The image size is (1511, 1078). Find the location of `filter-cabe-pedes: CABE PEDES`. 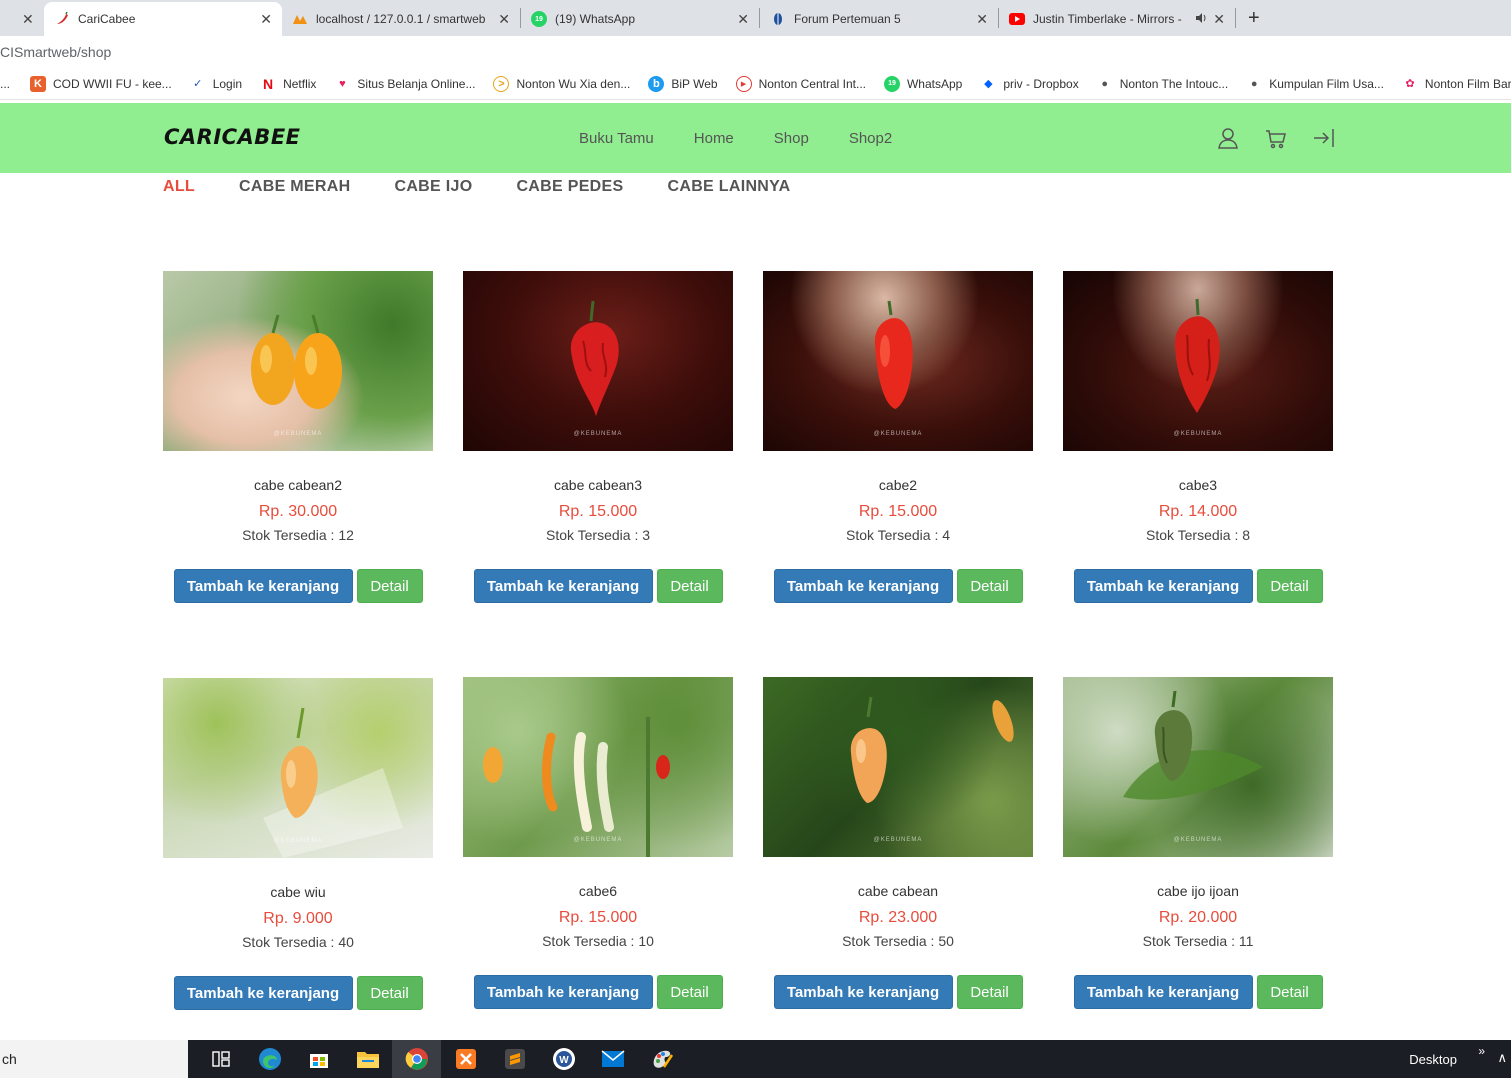

filter-cabe-pedes: CABE PEDES is located at coordinates (569, 187).